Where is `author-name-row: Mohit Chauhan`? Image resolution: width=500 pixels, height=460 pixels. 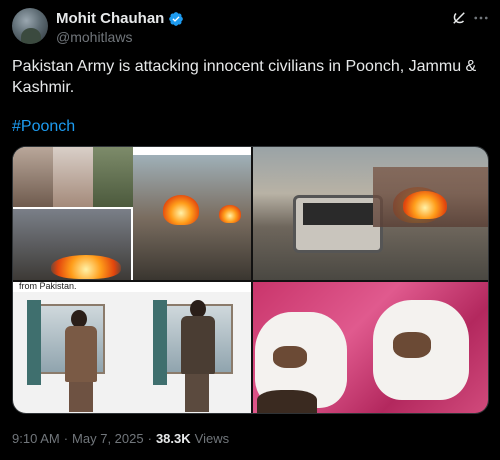 author-name-row: Mohit Chauhan is located at coordinates (120, 18).